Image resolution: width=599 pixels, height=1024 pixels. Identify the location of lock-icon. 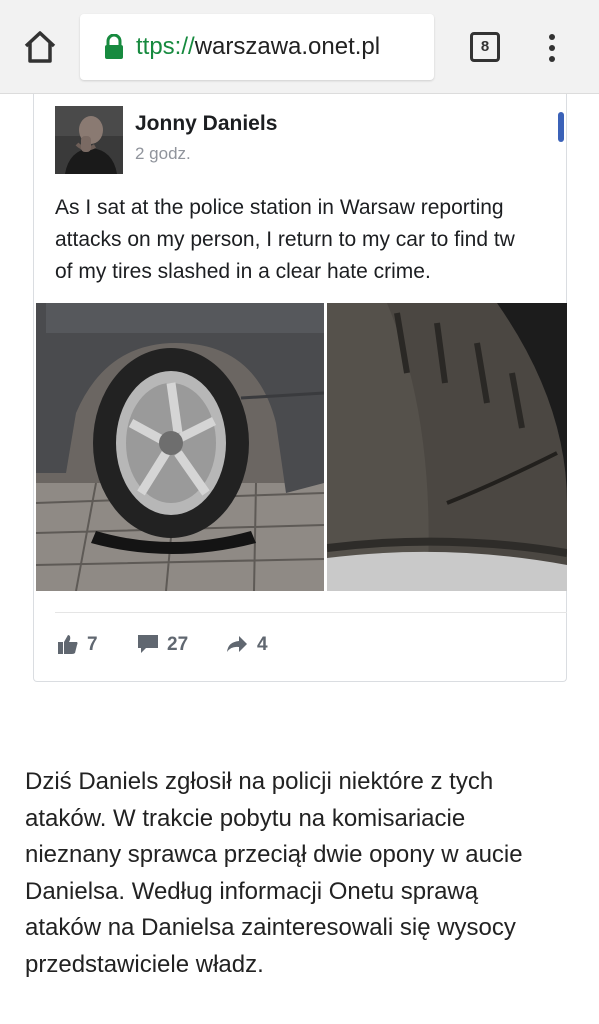
(114, 46).